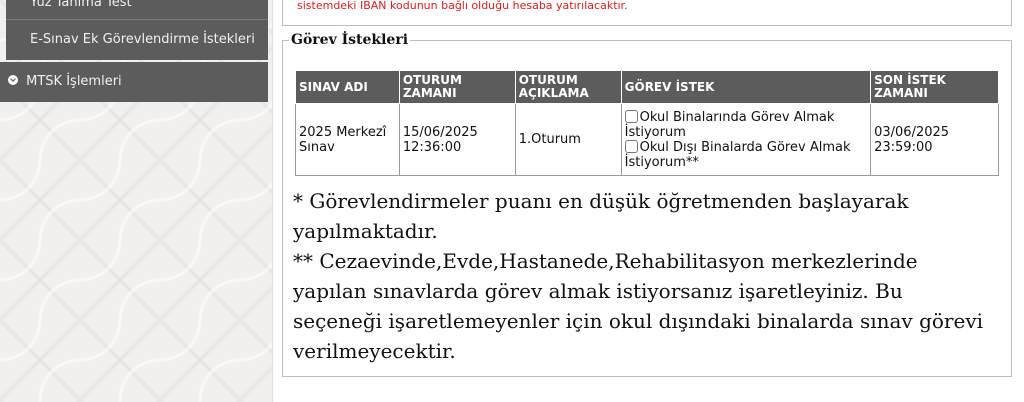 The width and height of the screenshot is (1024, 402). I want to click on sidebar-item-yuz-tanima-test: Yüz Tanıma Test, so click(137, 9).